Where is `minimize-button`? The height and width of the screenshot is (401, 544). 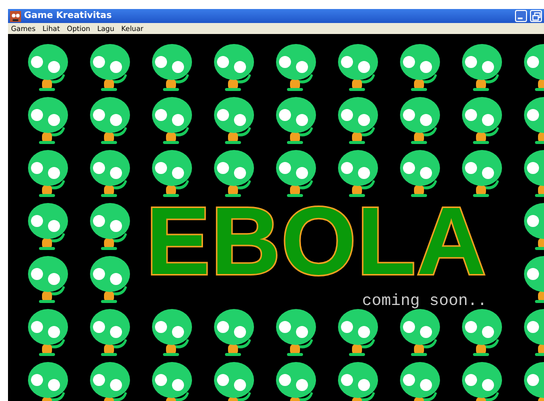
minimize-button is located at coordinates (521, 16).